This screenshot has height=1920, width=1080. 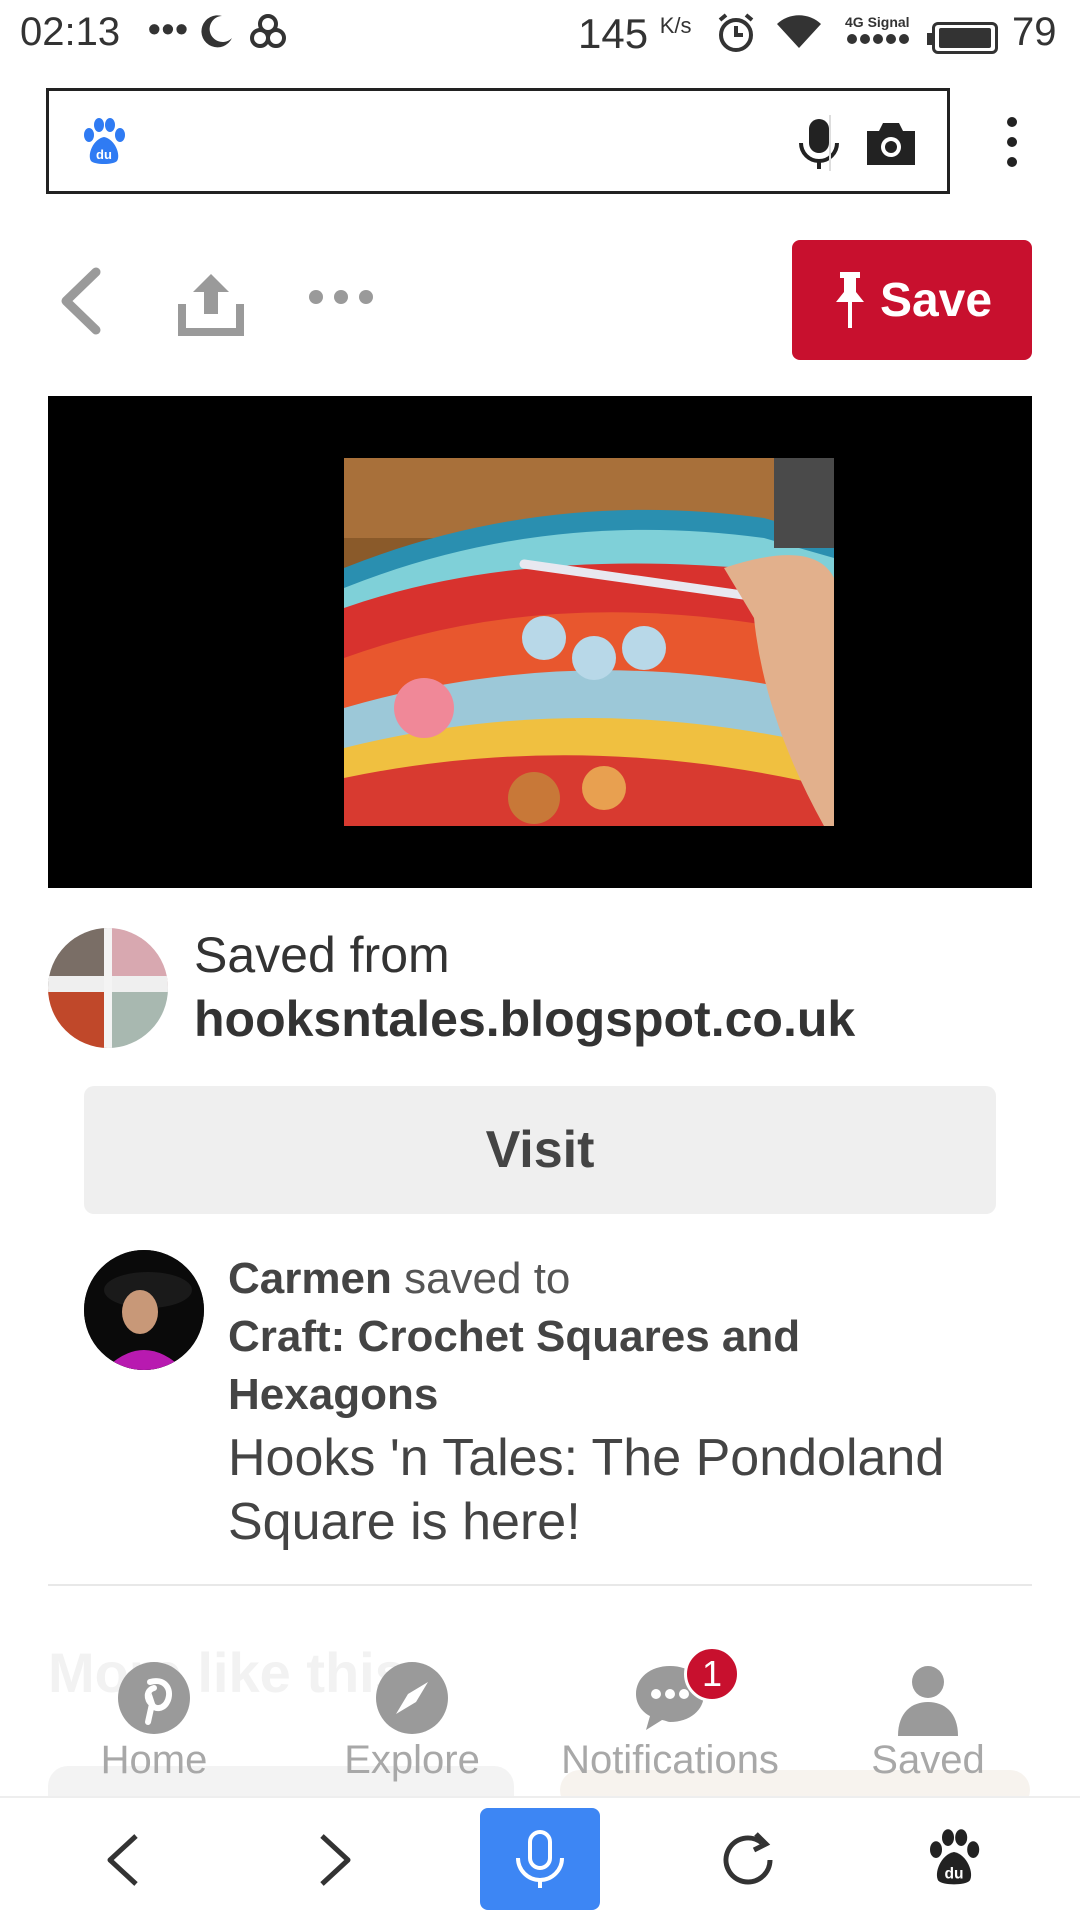 I want to click on save-button: Save, so click(x=912, y=300).